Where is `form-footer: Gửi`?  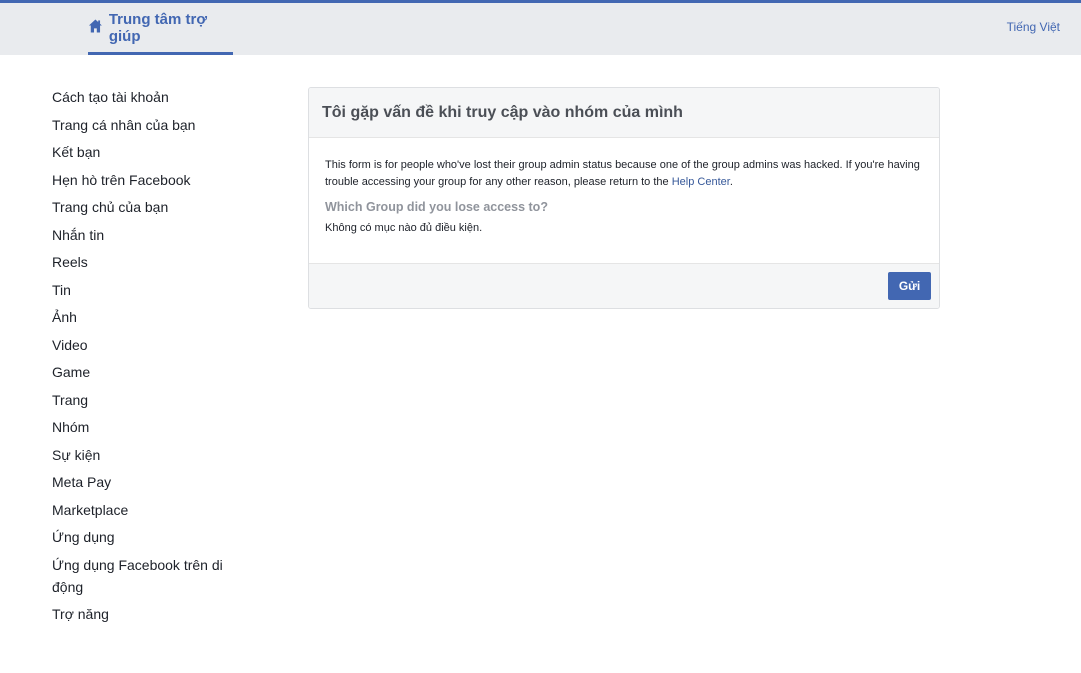 form-footer: Gửi is located at coordinates (624, 285).